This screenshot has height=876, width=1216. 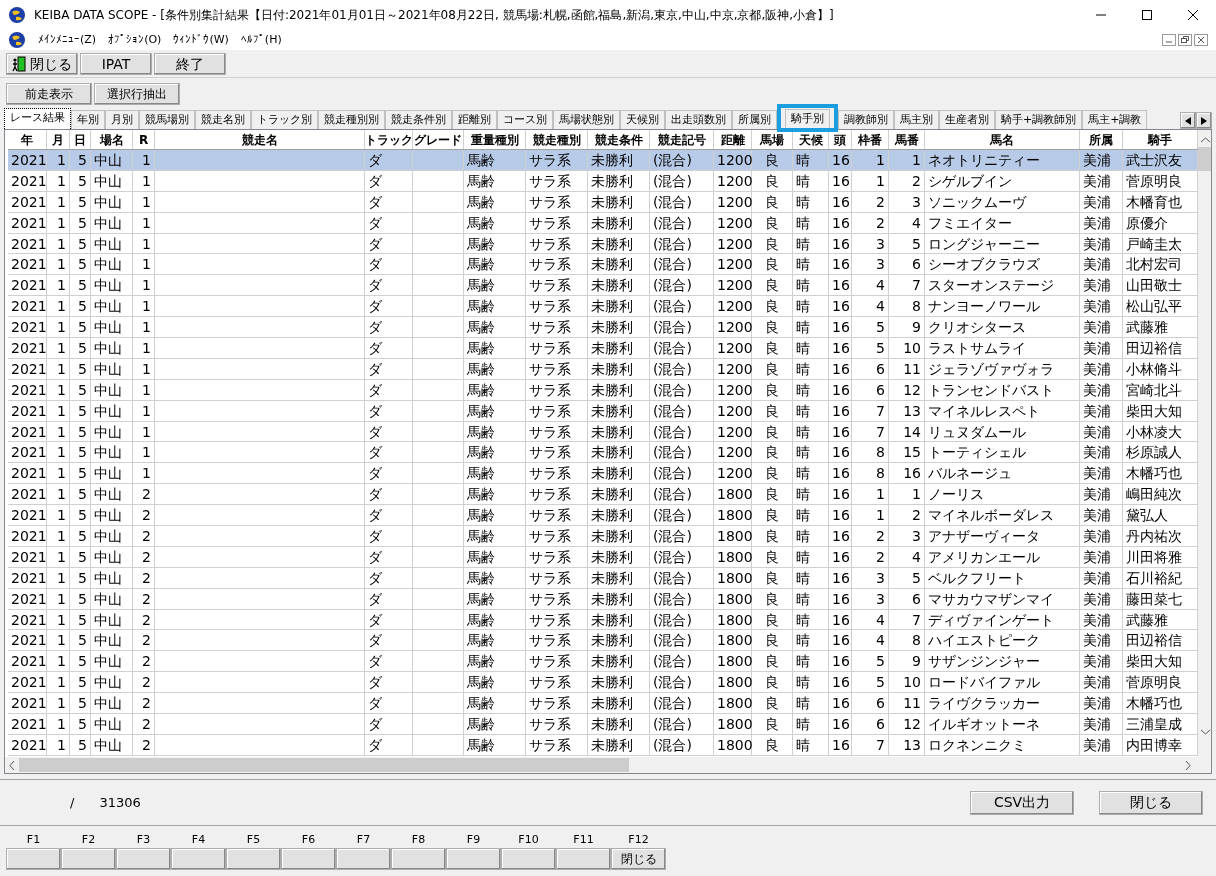 What do you see at coordinates (603, 495) in the screenshot?
I see `table-row: 2021 1 5 中山 2 ダ 馬齢 サラ系 未勝利 (混合) 1800 良 晴 16 1 1 ノーリス 美浦 嶋田純次` at bounding box center [603, 495].